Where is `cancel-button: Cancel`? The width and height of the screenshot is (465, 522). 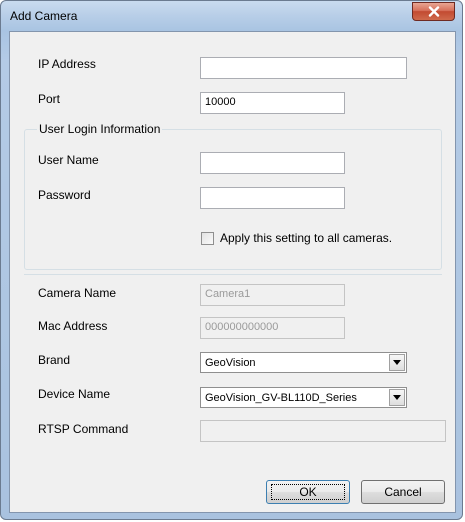
cancel-button: Cancel is located at coordinates (403, 492).